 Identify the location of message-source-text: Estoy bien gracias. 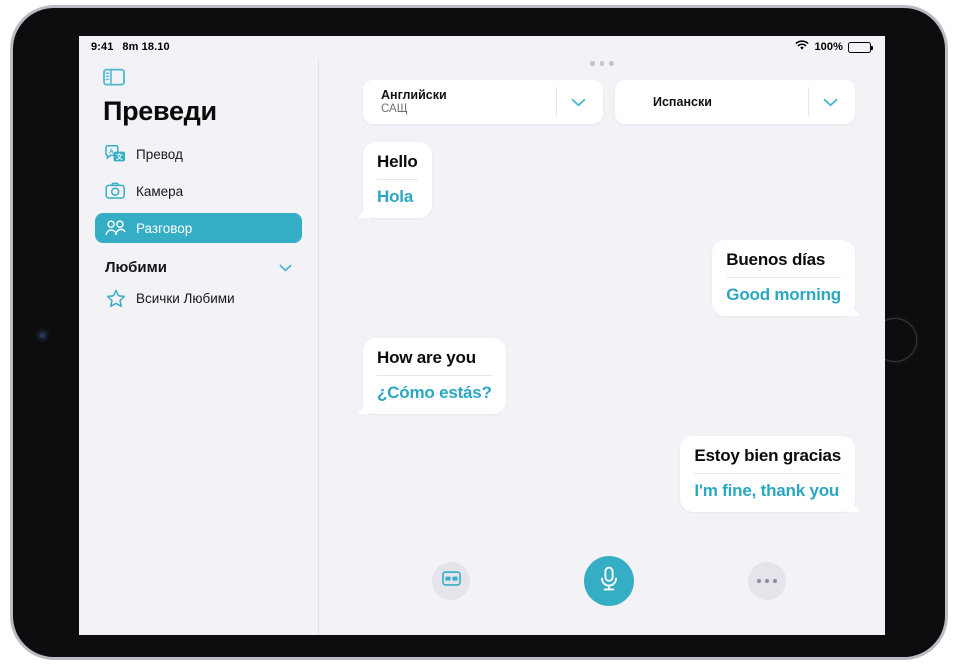
(767, 455).